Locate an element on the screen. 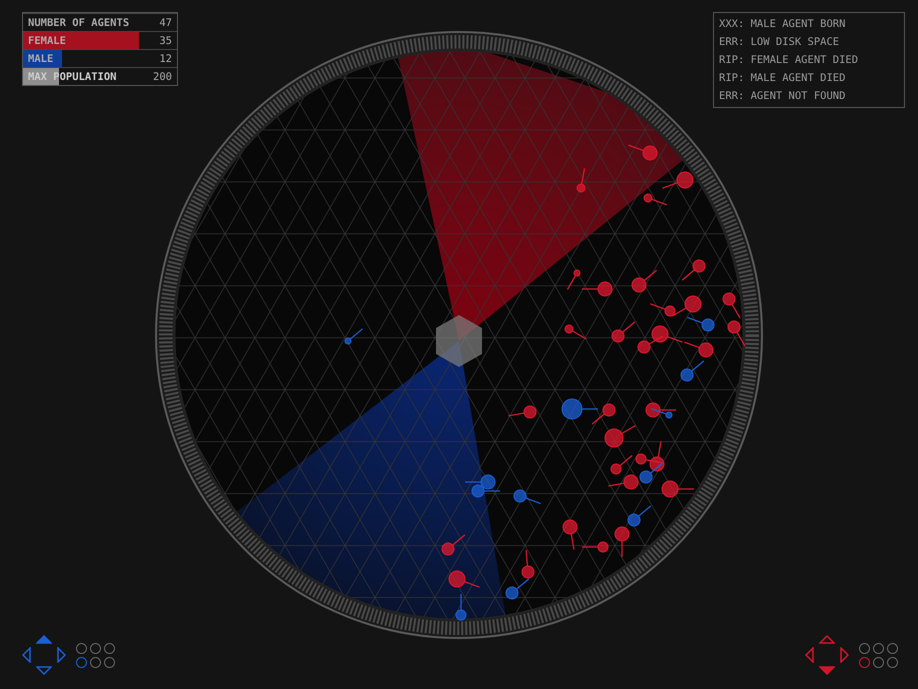  log-entry: RIP: FEMALE AGENT DIED is located at coordinates (789, 60).